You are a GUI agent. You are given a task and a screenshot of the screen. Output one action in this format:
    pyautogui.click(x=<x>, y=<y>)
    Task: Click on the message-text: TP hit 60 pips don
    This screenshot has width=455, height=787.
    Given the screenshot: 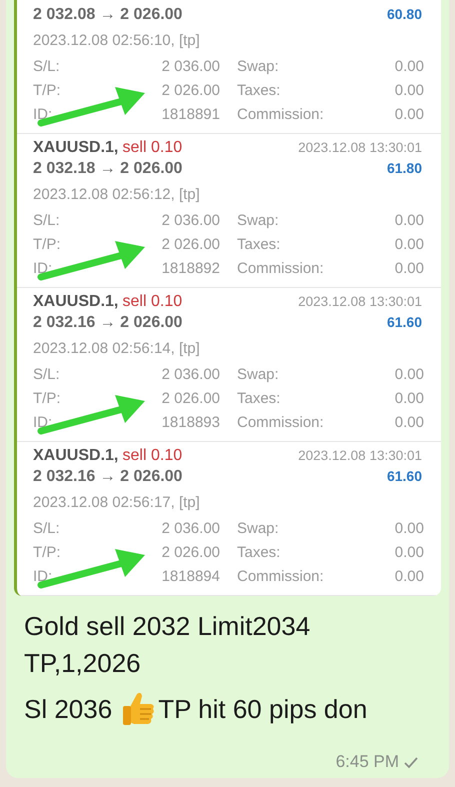 What is the action you would take?
    pyautogui.click(x=263, y=709)
    